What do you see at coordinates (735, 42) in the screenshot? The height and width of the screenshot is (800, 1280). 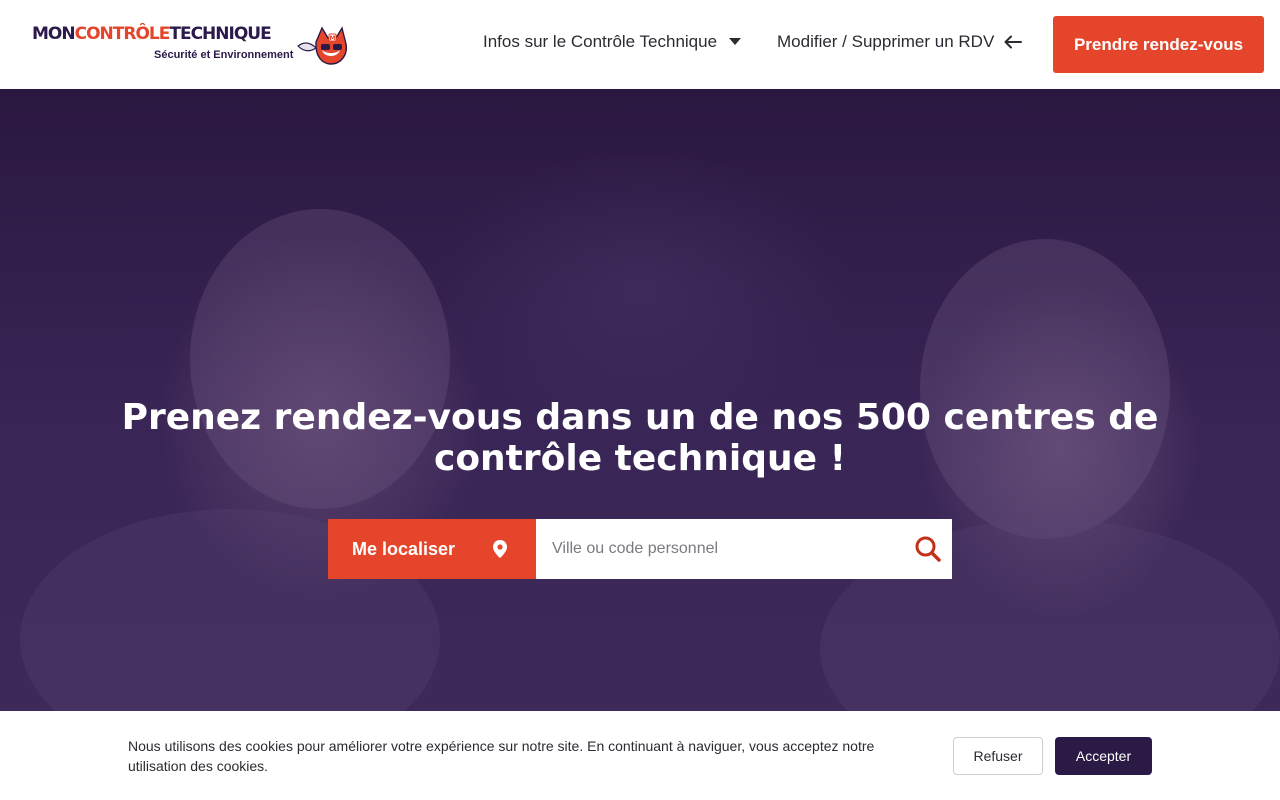 I see `caret-down-icon` at bounding box center [735, 42].